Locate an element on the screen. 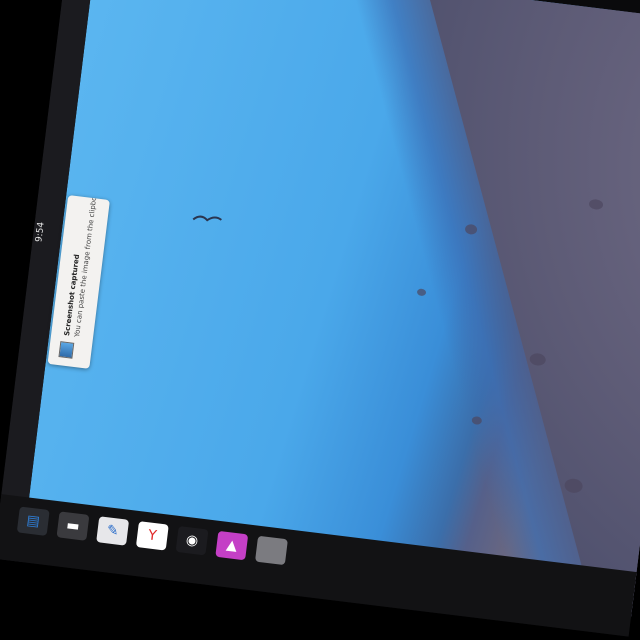 The width and height of the screenshot is (640, 640). blank-app-icon is located at coordinates (271, 550).